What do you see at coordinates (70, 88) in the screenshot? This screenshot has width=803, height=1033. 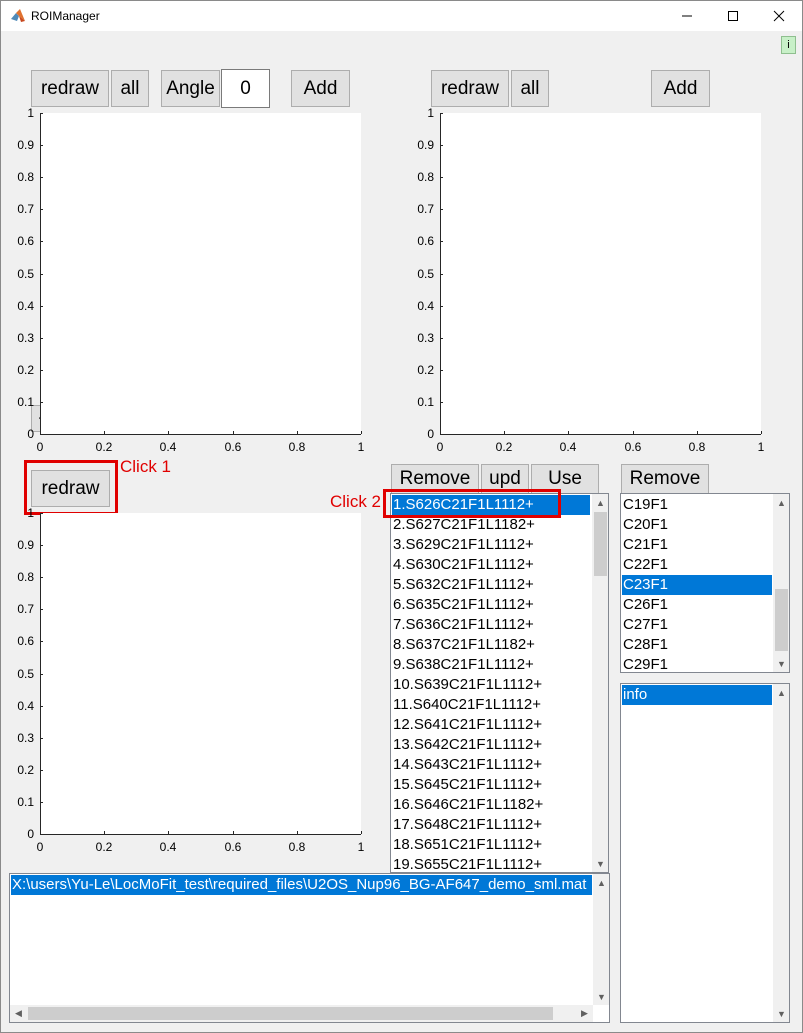 I see `top-left-redraw-button: redraw` at bounding box center [70, 88].